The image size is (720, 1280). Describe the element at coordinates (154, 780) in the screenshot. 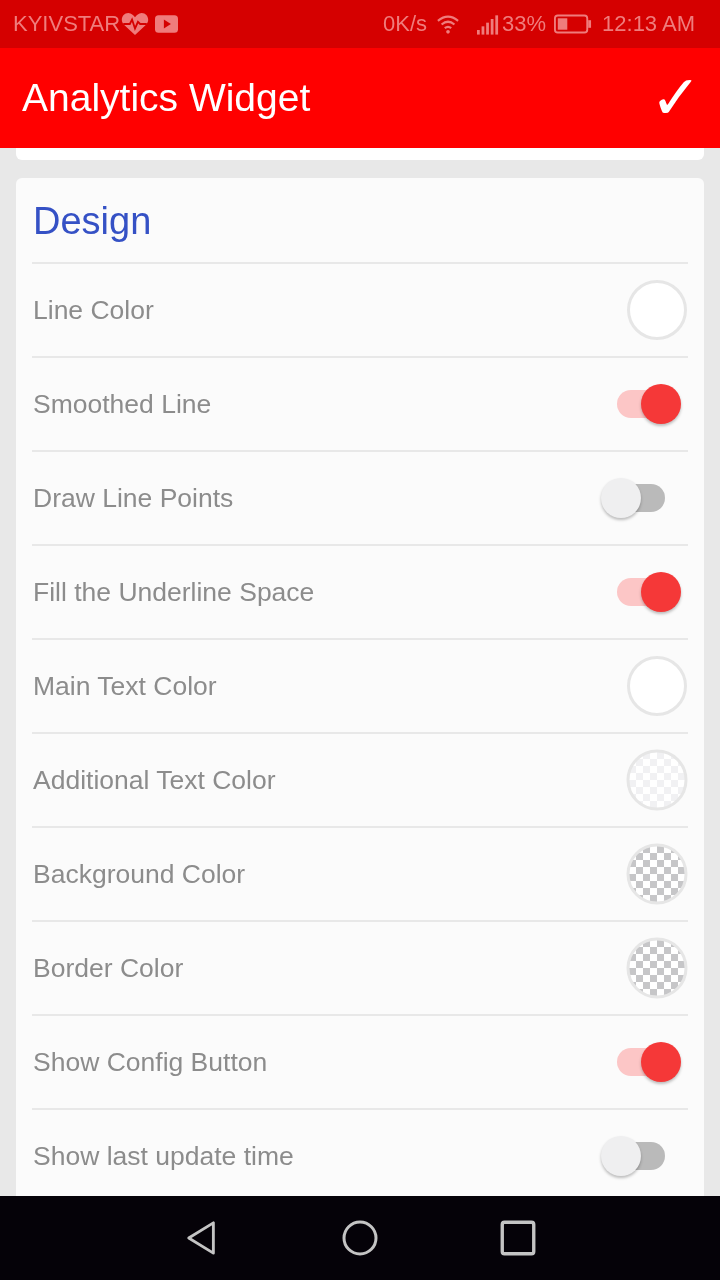

I see `setting-label: Additional Text Color` at that location.